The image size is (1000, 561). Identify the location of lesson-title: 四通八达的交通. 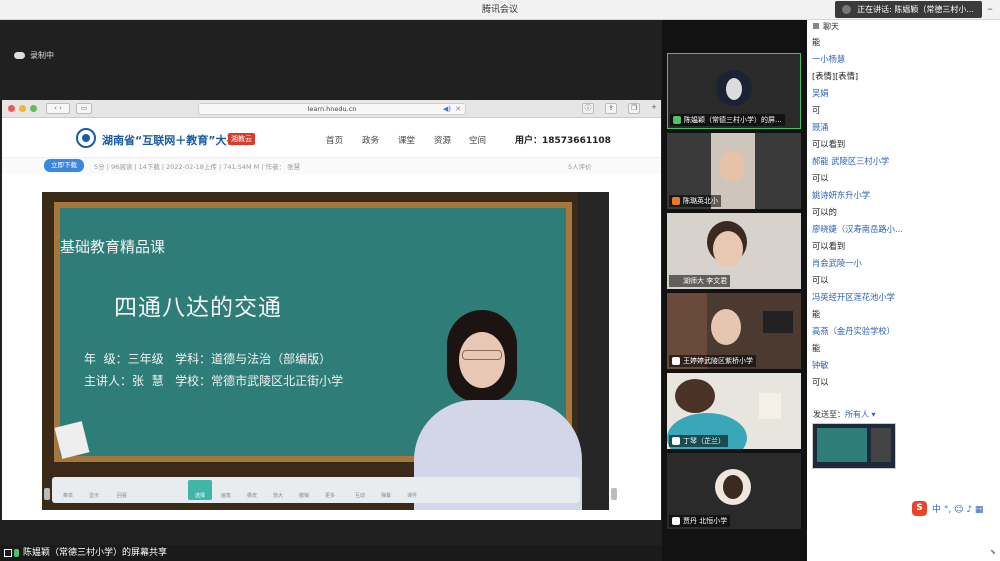
(198, 308).